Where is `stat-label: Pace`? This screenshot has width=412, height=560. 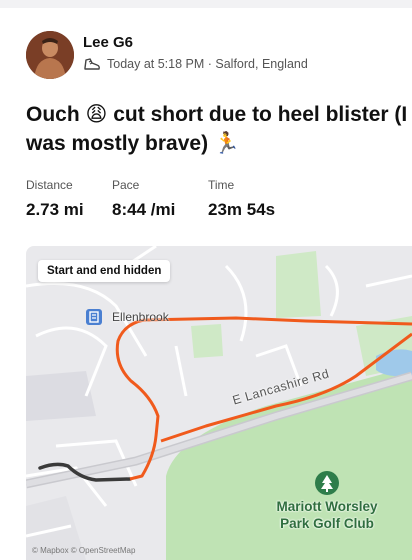
stat-label: Pace is located at coordinates (126, 185).